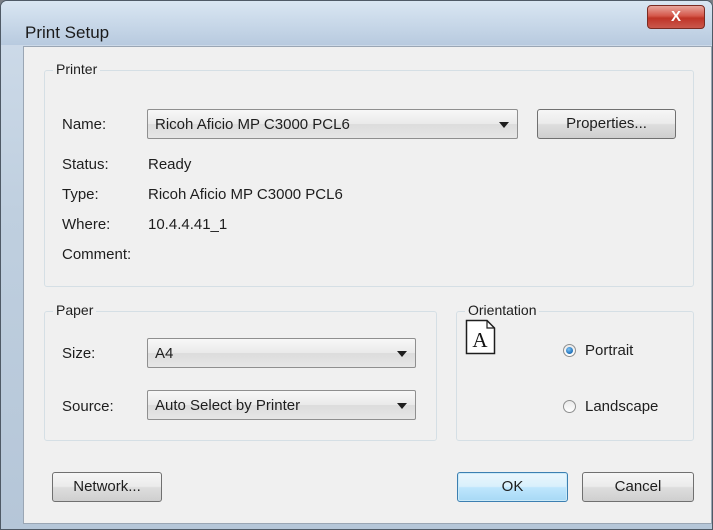 The width and height of the screenshot is (713, 530). Describe the element at coordinates (228, 405) in the screenshot. I see `paper-source-value: Auto Select by Printer` at that location.